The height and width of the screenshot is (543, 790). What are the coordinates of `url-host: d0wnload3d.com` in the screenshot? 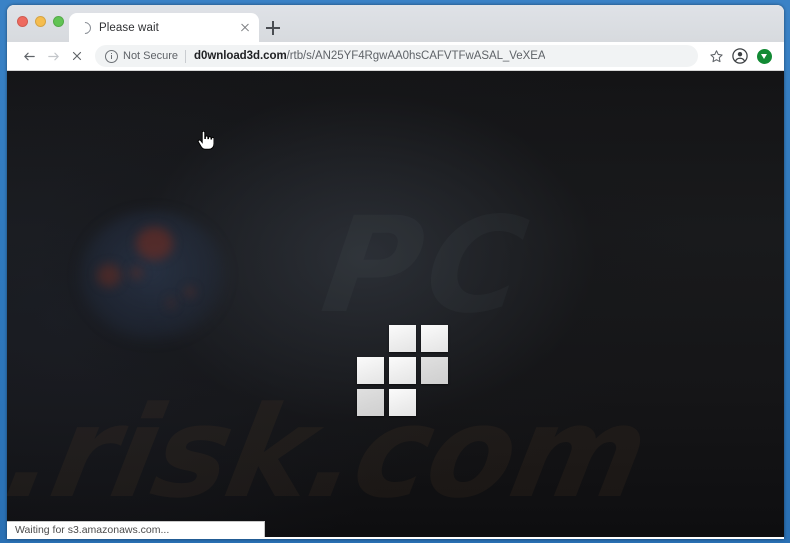 It's located at (240, 56).